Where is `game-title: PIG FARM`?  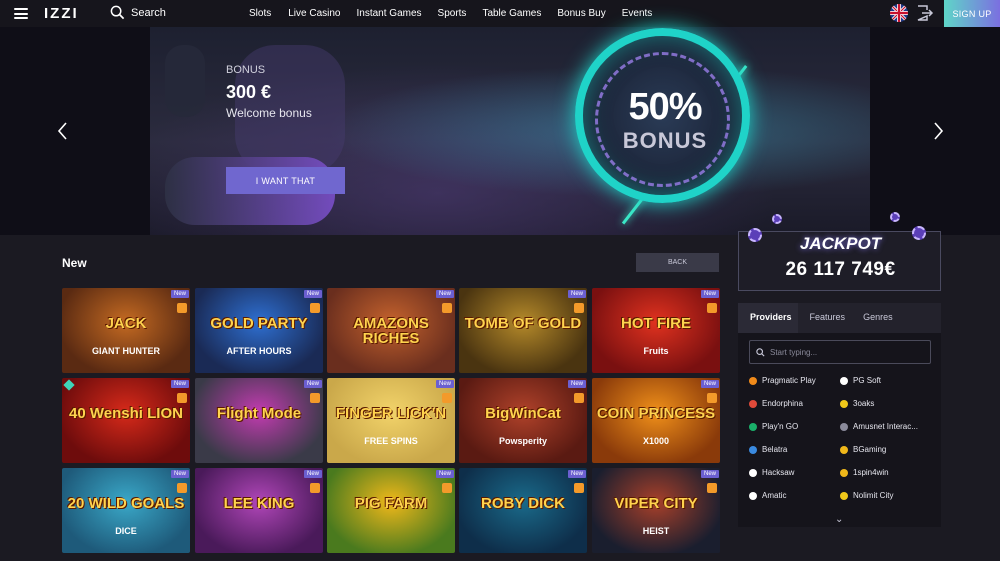
game-title: PIG FARM is located at coordinates (391, 503).